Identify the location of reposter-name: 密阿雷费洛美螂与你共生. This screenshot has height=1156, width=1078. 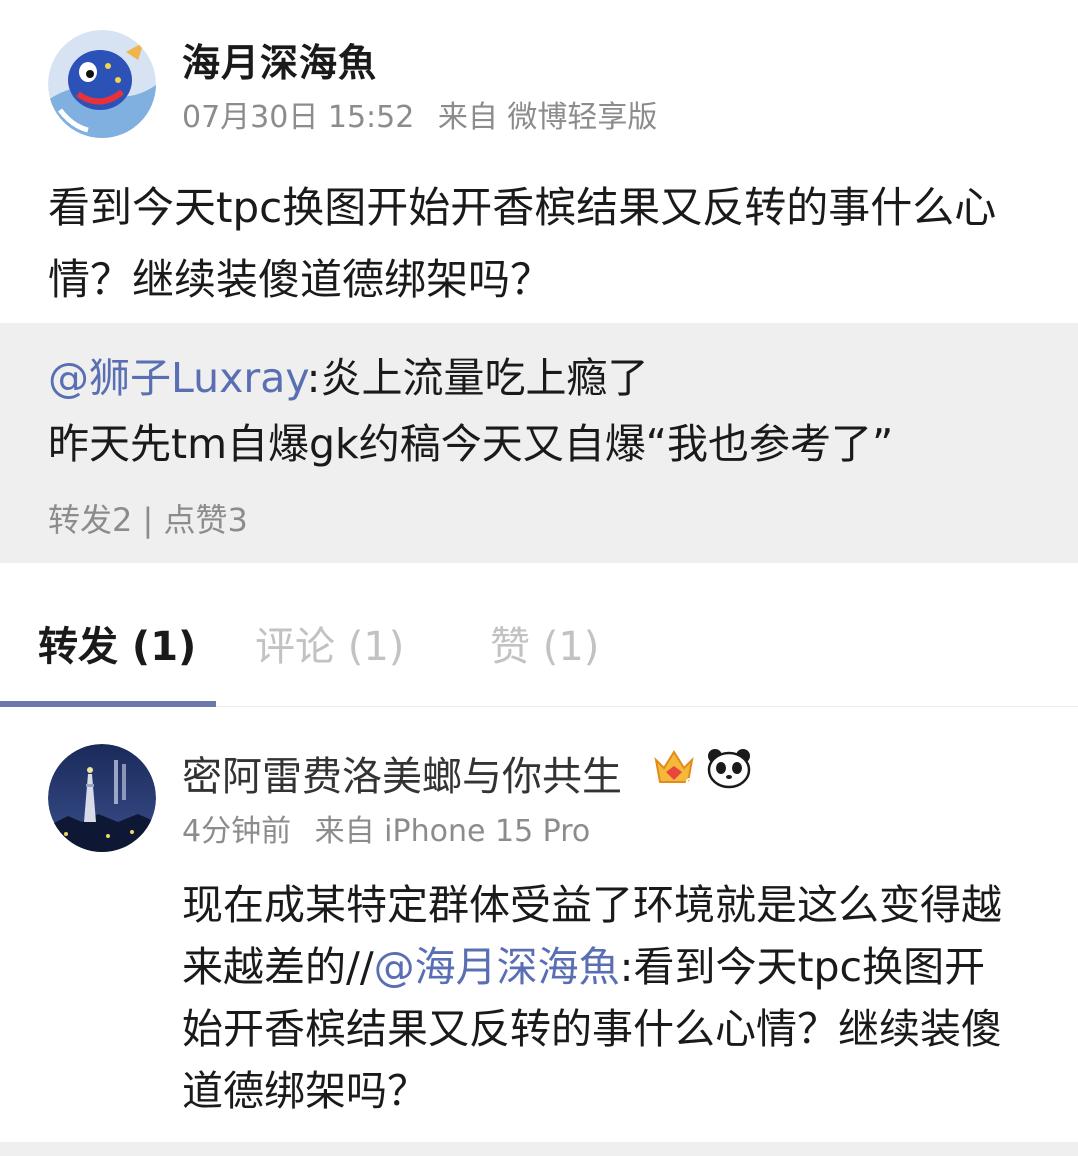
(402, 773).